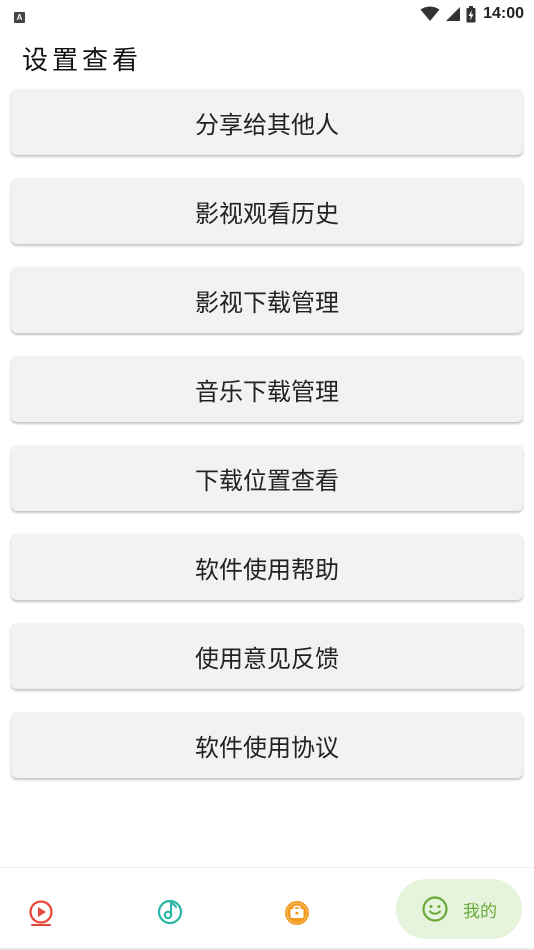 Image resolution: width=534 pixels, height=950 pixels. I want to click on download-location-button: 下载位置查看, so click(267, 478).